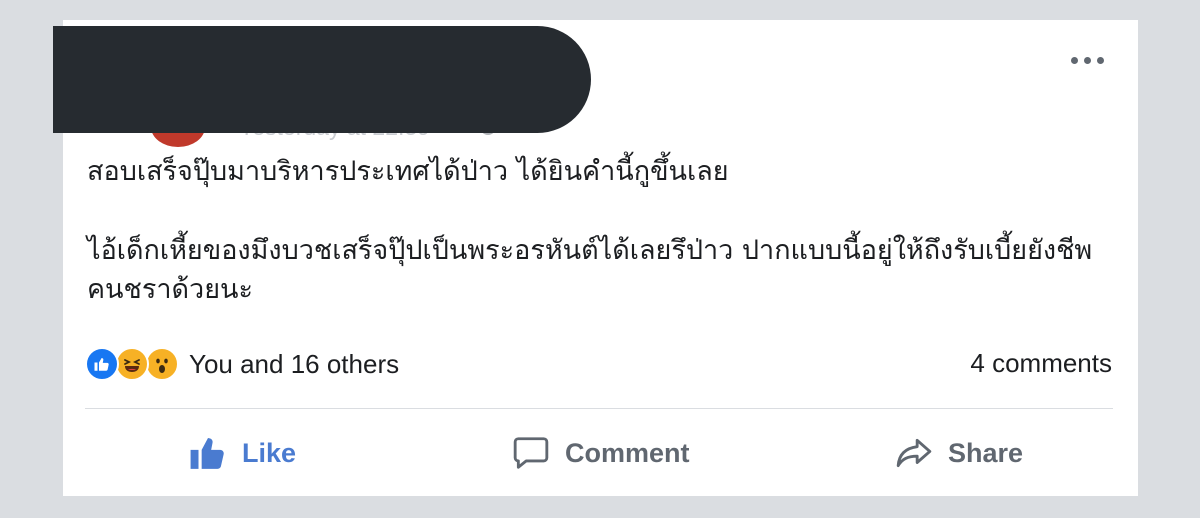 This screenshot has height=518, width=1200. I want to click on reactions-summary: You and 16 others, so click(242, 364).